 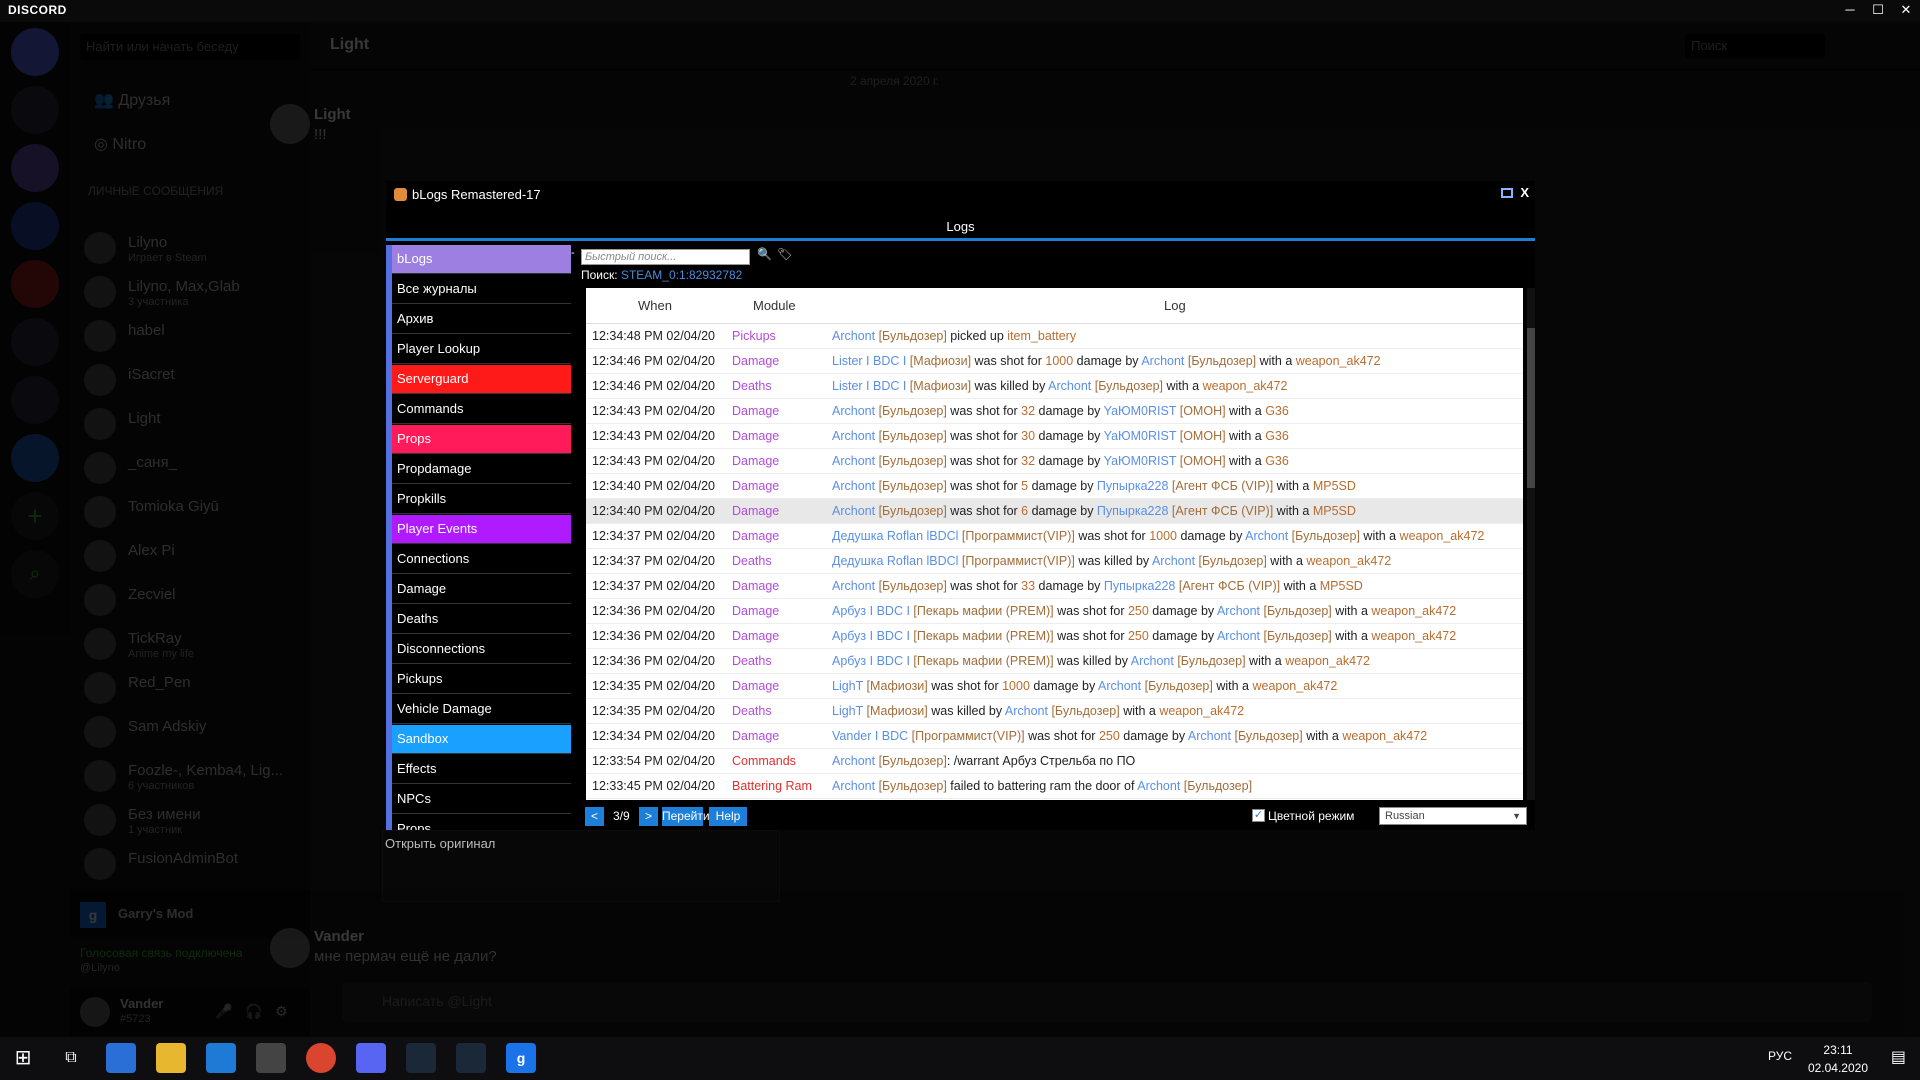 I want to click on header-search-input: Поиск, so click(x=1755, y=46).